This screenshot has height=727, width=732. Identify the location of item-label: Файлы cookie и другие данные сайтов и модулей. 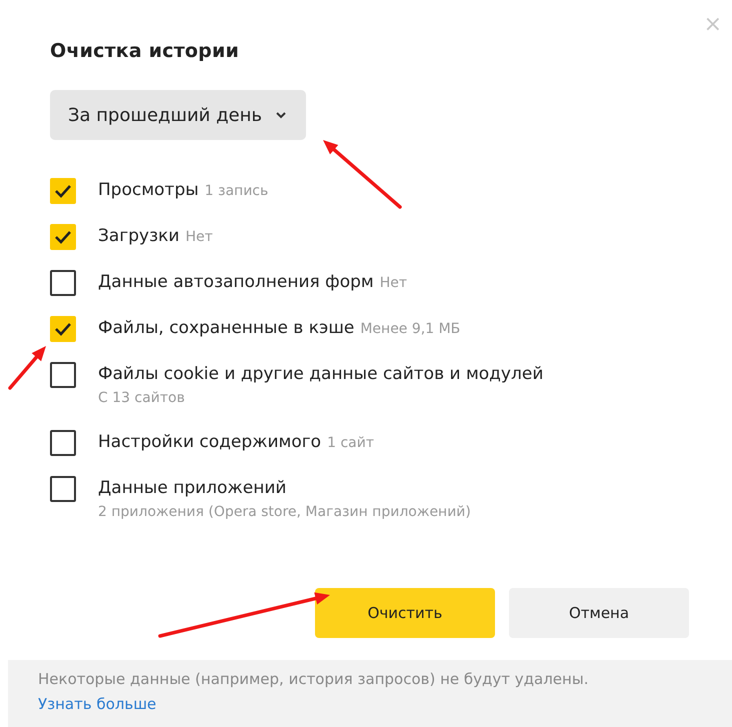
(321, 374).